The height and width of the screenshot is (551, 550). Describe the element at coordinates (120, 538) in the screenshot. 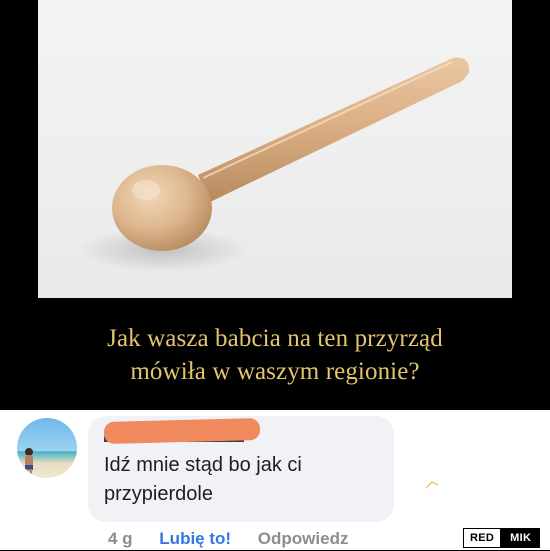

I see `comment-time: 4 g` at that location.